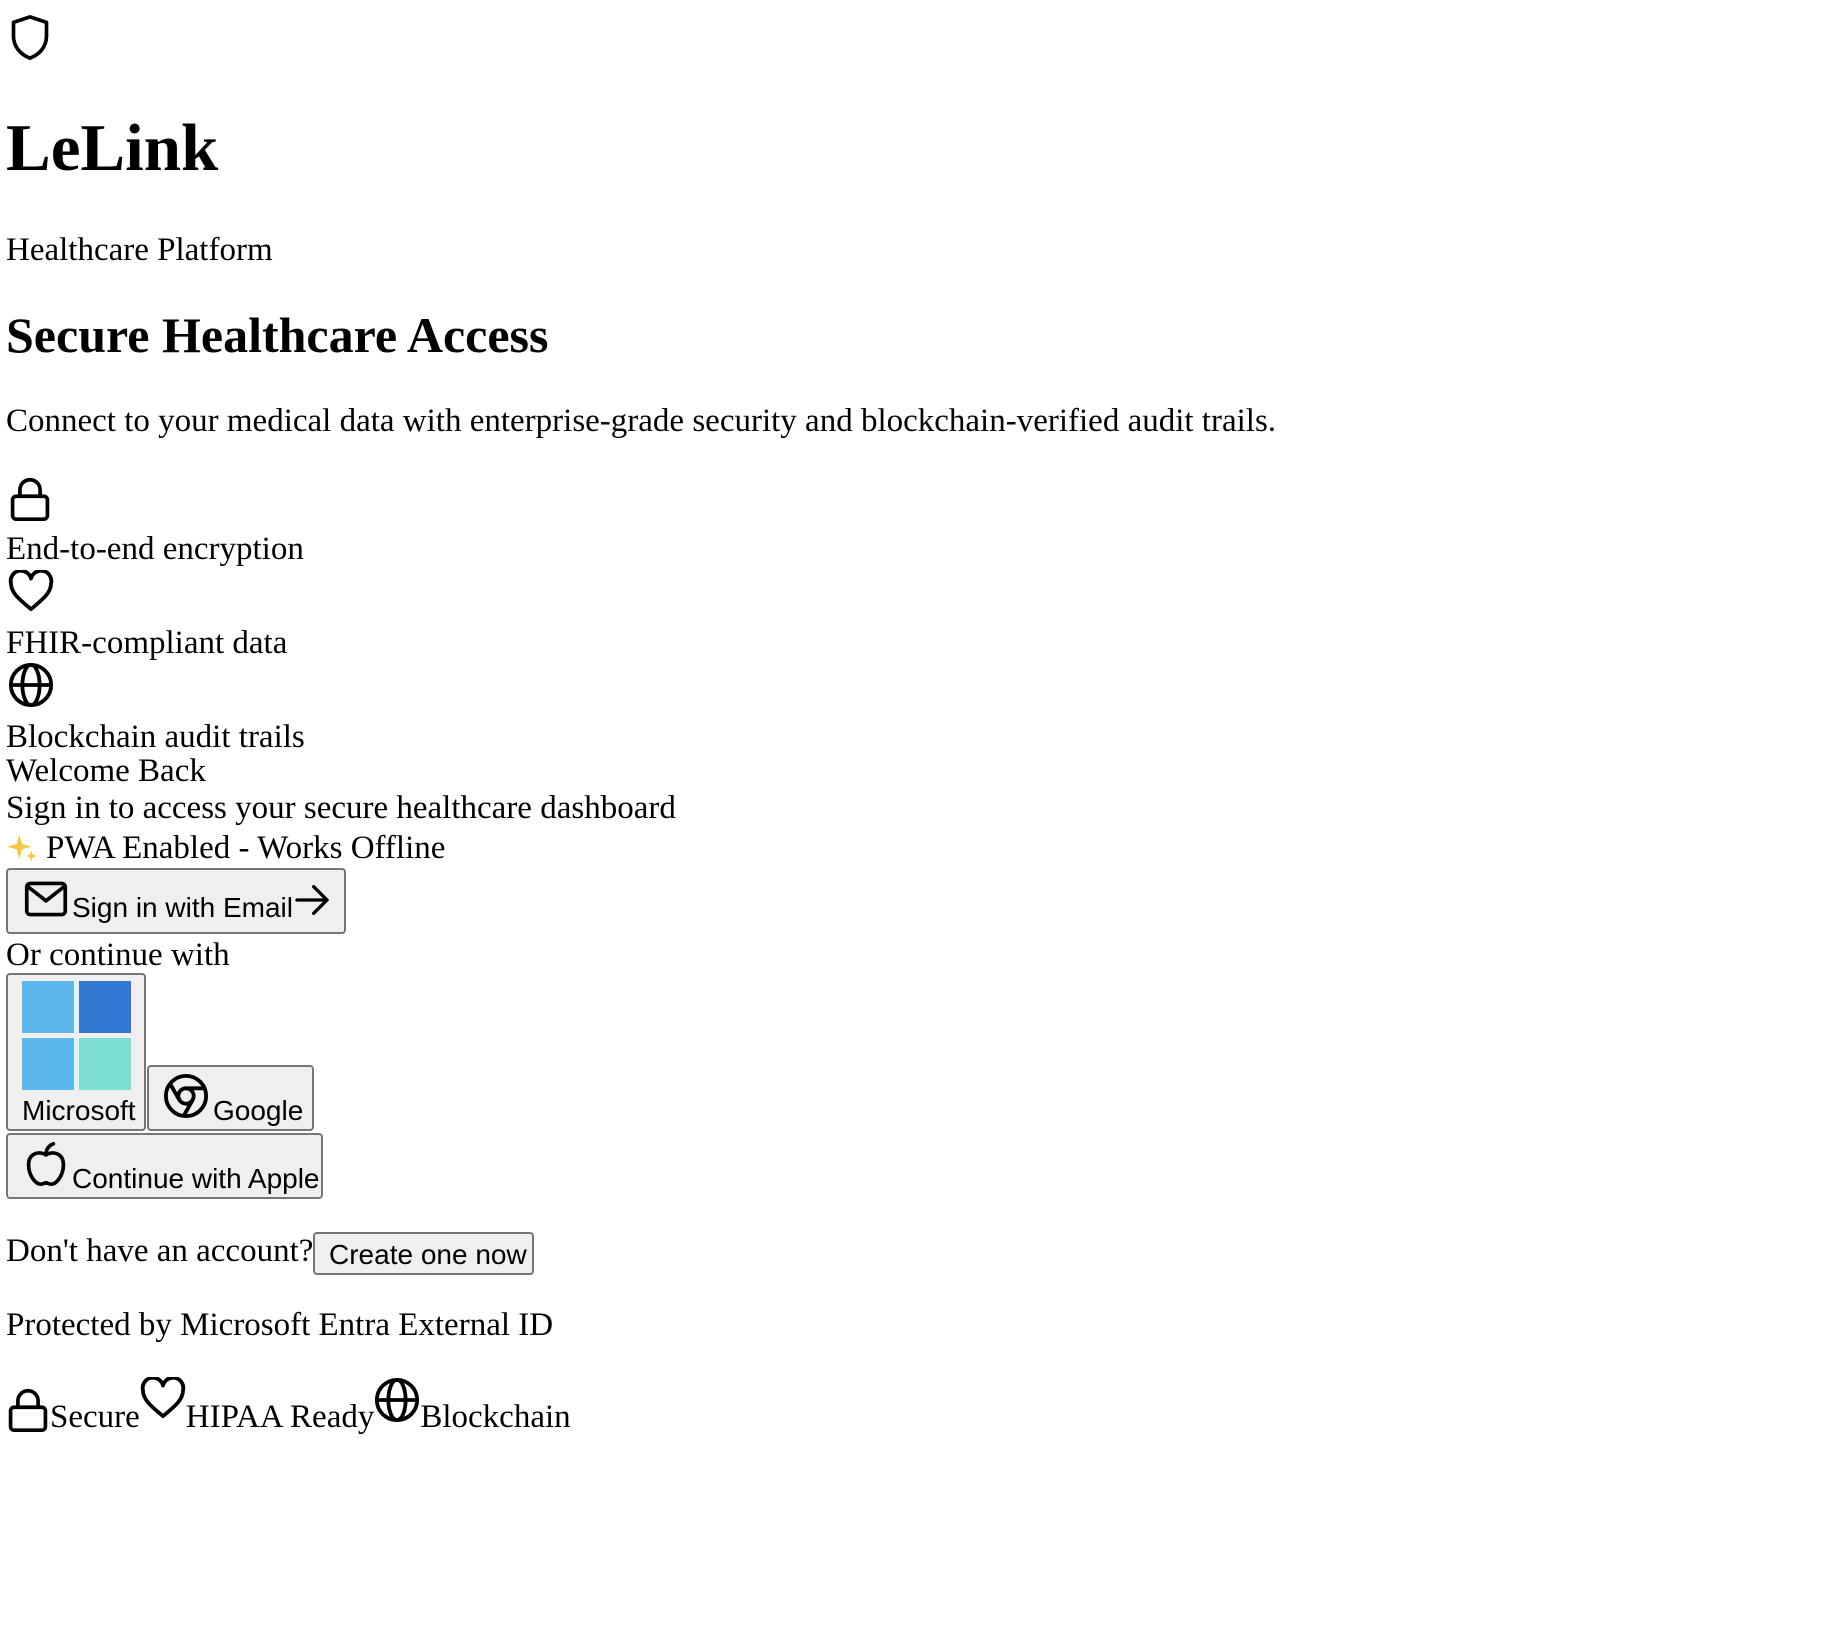 The image size is (1822, 1638). I want to click on trust-badge-label: Blockchain, so click(495, 1417).